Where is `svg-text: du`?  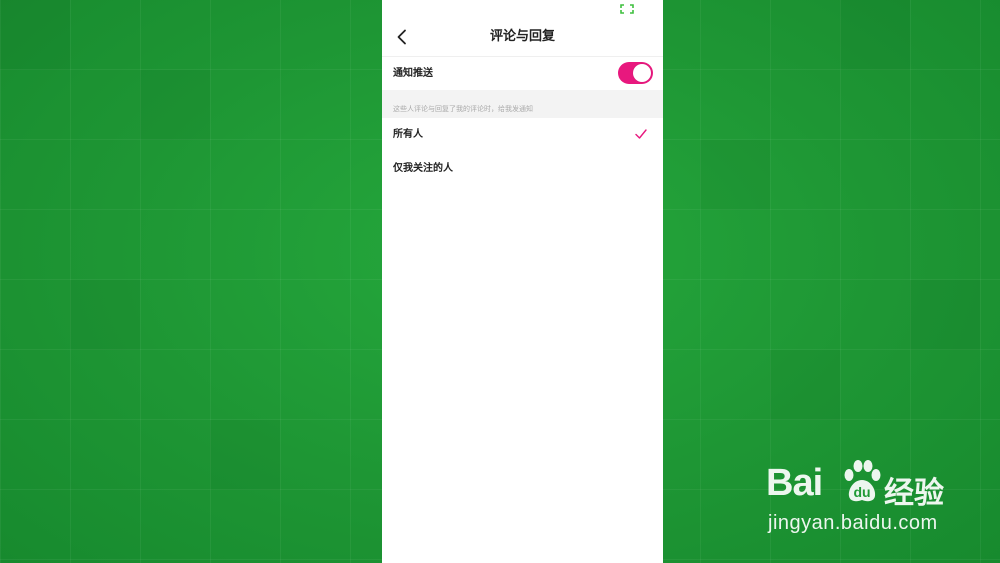
svg-text: du is located at coordinates (861, 492).